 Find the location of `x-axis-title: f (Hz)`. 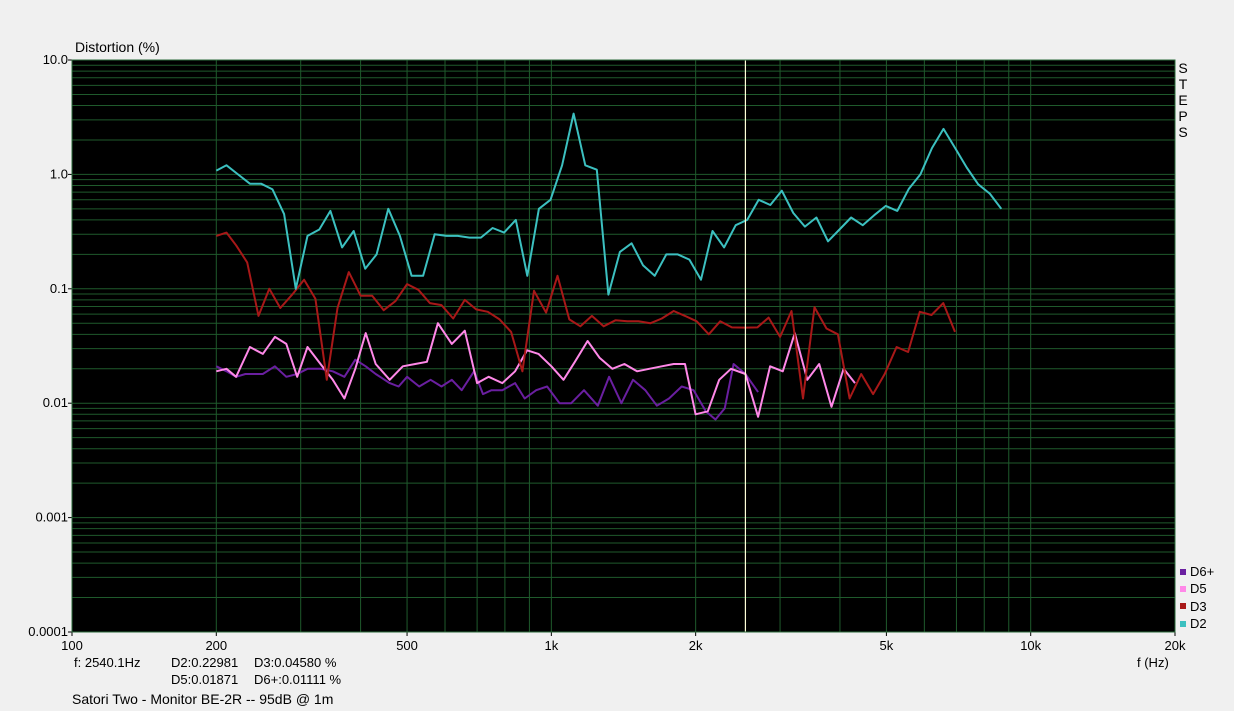

x-axis-title: f (Hz) is located at coordinates (1153, 662).